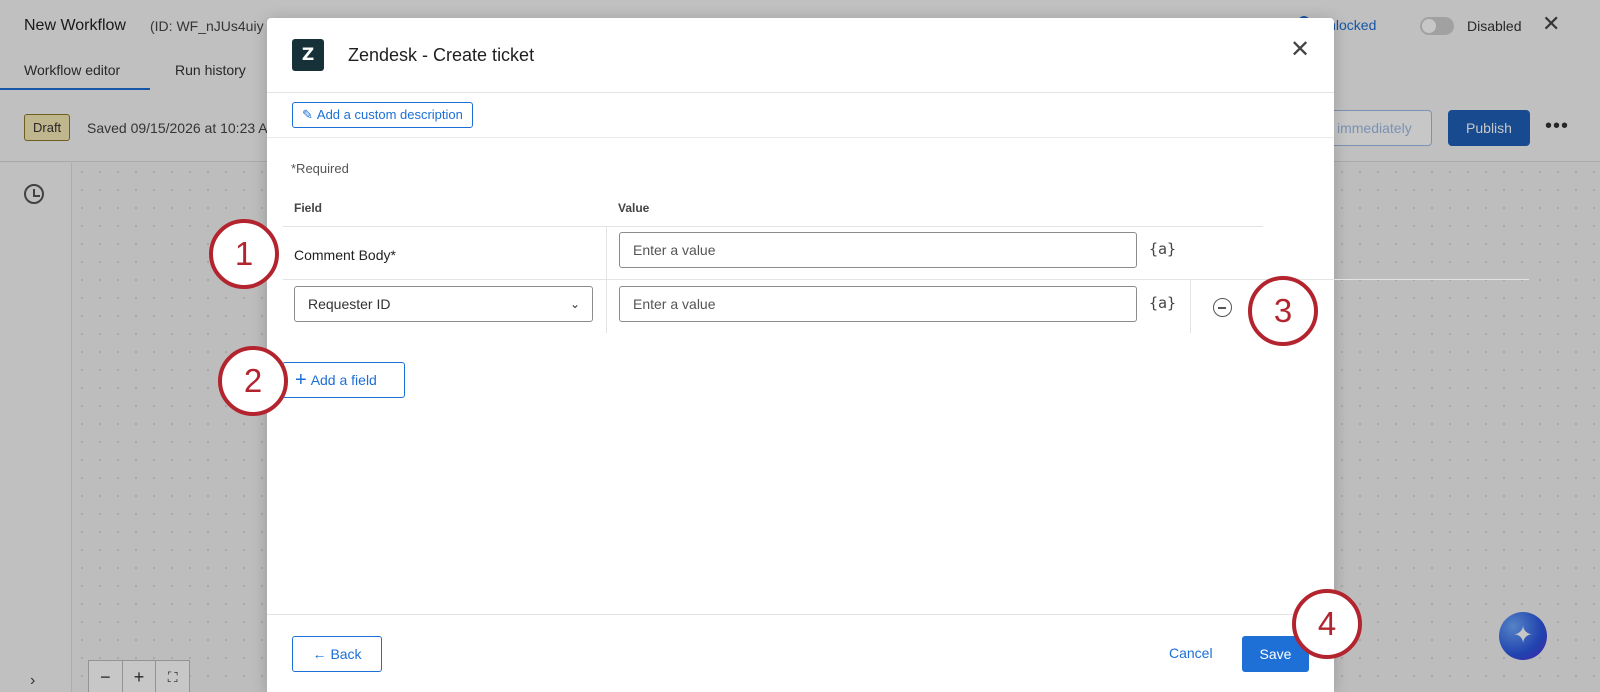 The width and height of the screenshot is (1600, 692). Describe the element at coordinates (346, 654) in the screenshot. I see `back-label: Back` at that location.